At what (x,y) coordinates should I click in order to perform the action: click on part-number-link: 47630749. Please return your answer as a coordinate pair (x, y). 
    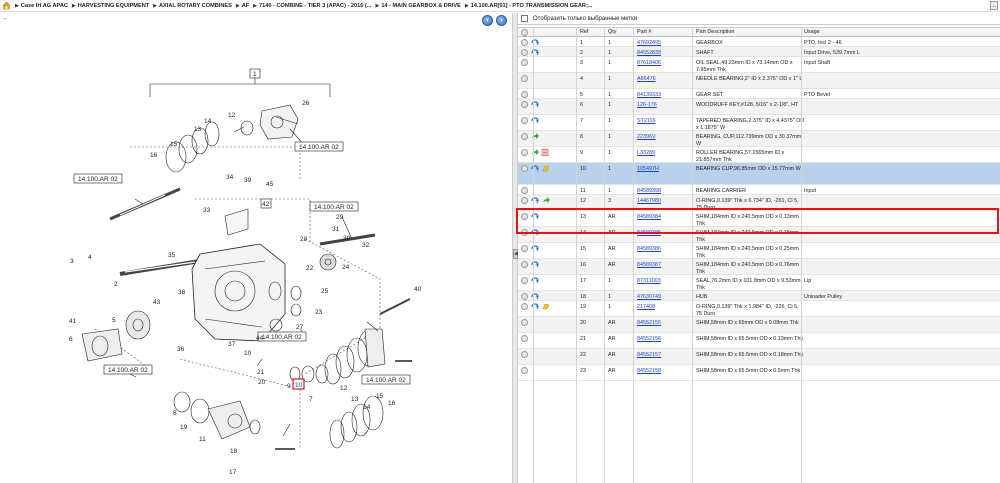
    Looking at the image, I should click on (649, 297).